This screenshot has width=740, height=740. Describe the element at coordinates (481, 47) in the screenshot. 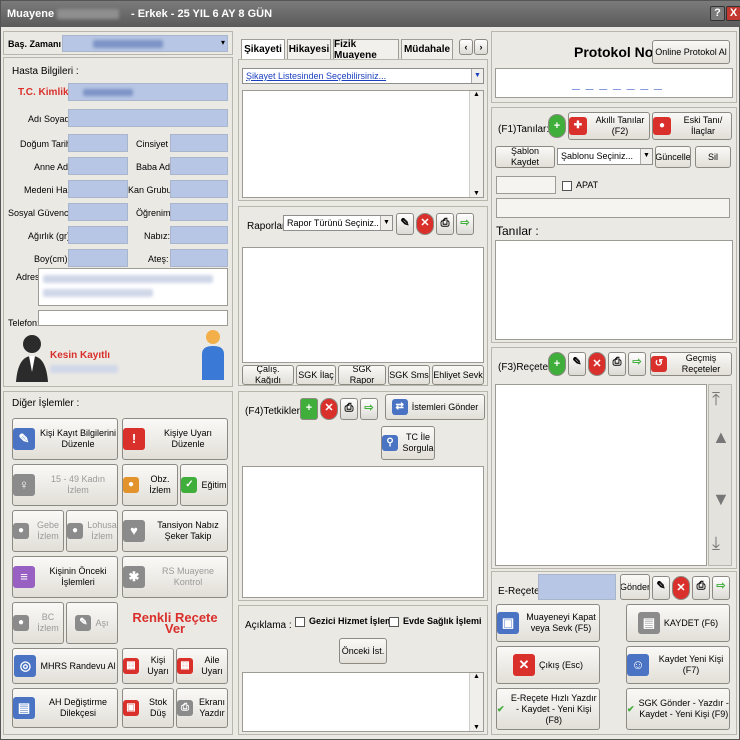

I see `tab-scroll-right-icon: ›` at that location.